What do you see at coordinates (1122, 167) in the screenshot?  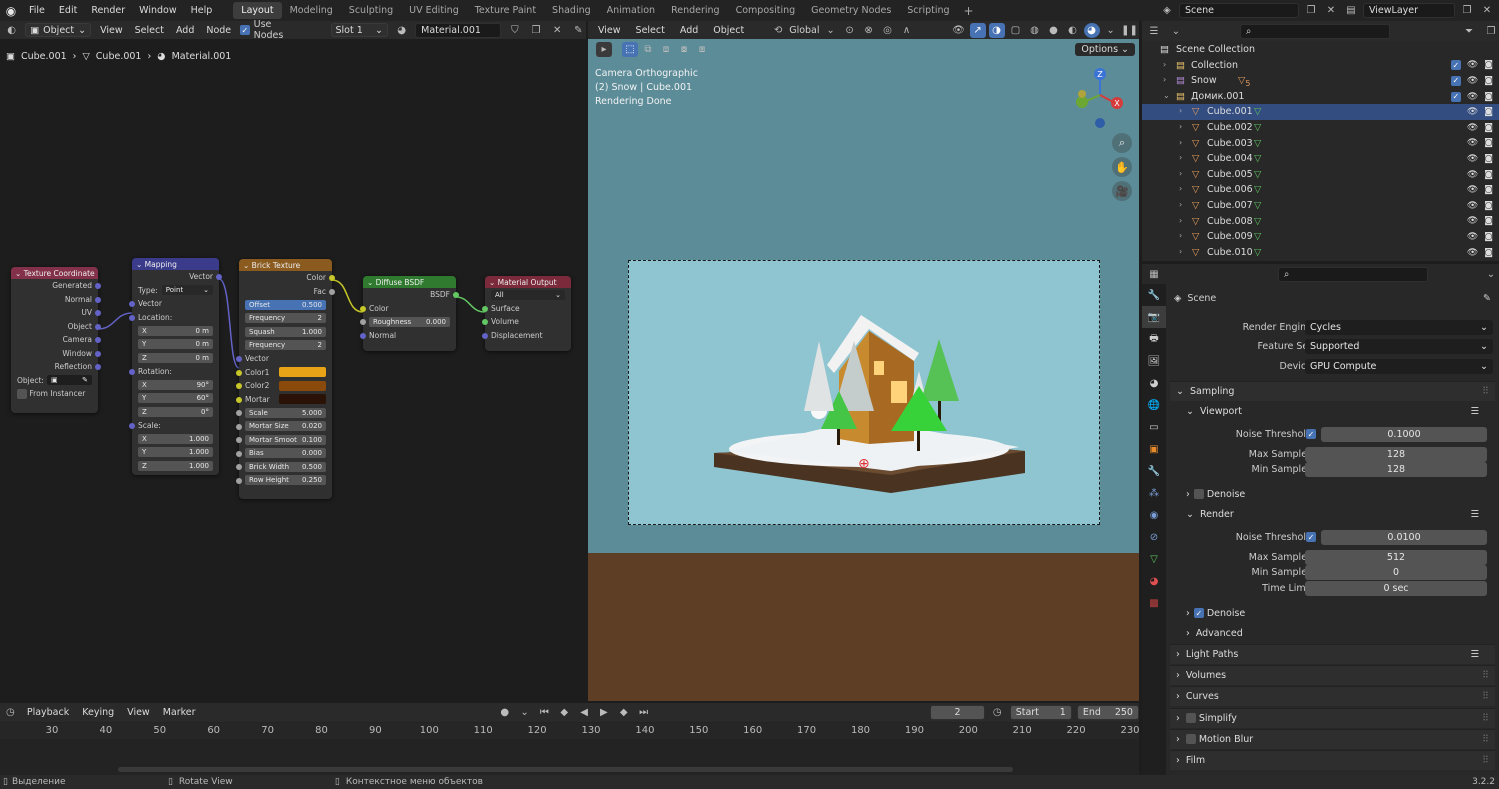 I see `pan-hand-icon: ✋` at bounding box center [1122, 167].